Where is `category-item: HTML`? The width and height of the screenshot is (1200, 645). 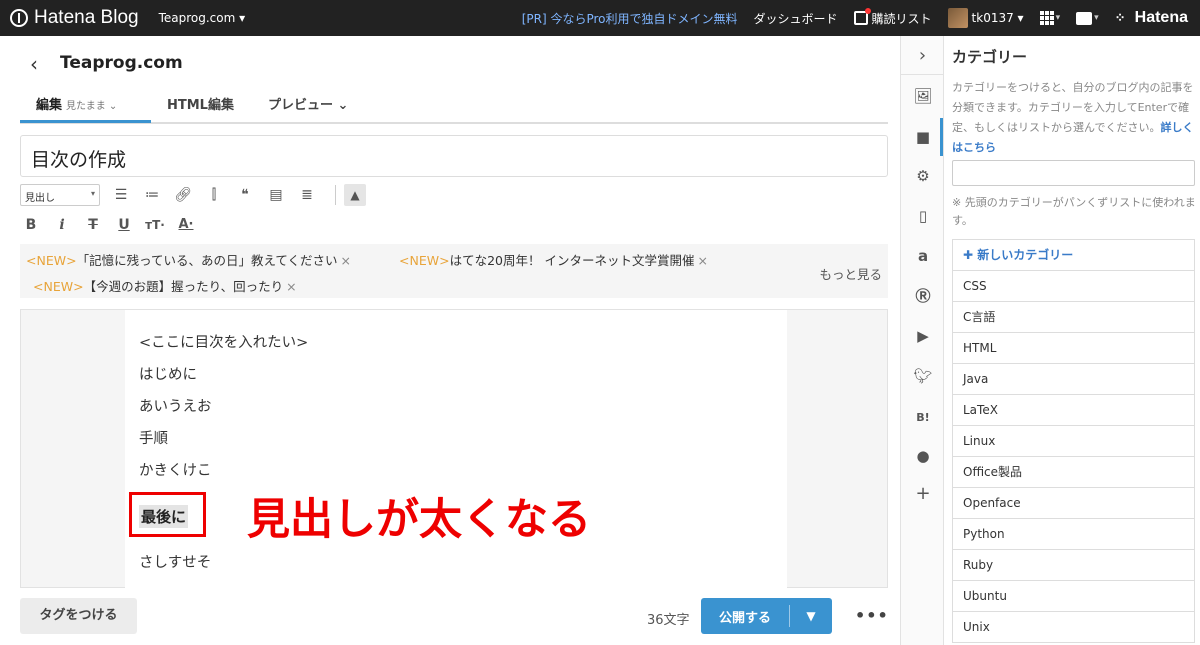
category-item: HTML is located at coordinates (1073, 348).